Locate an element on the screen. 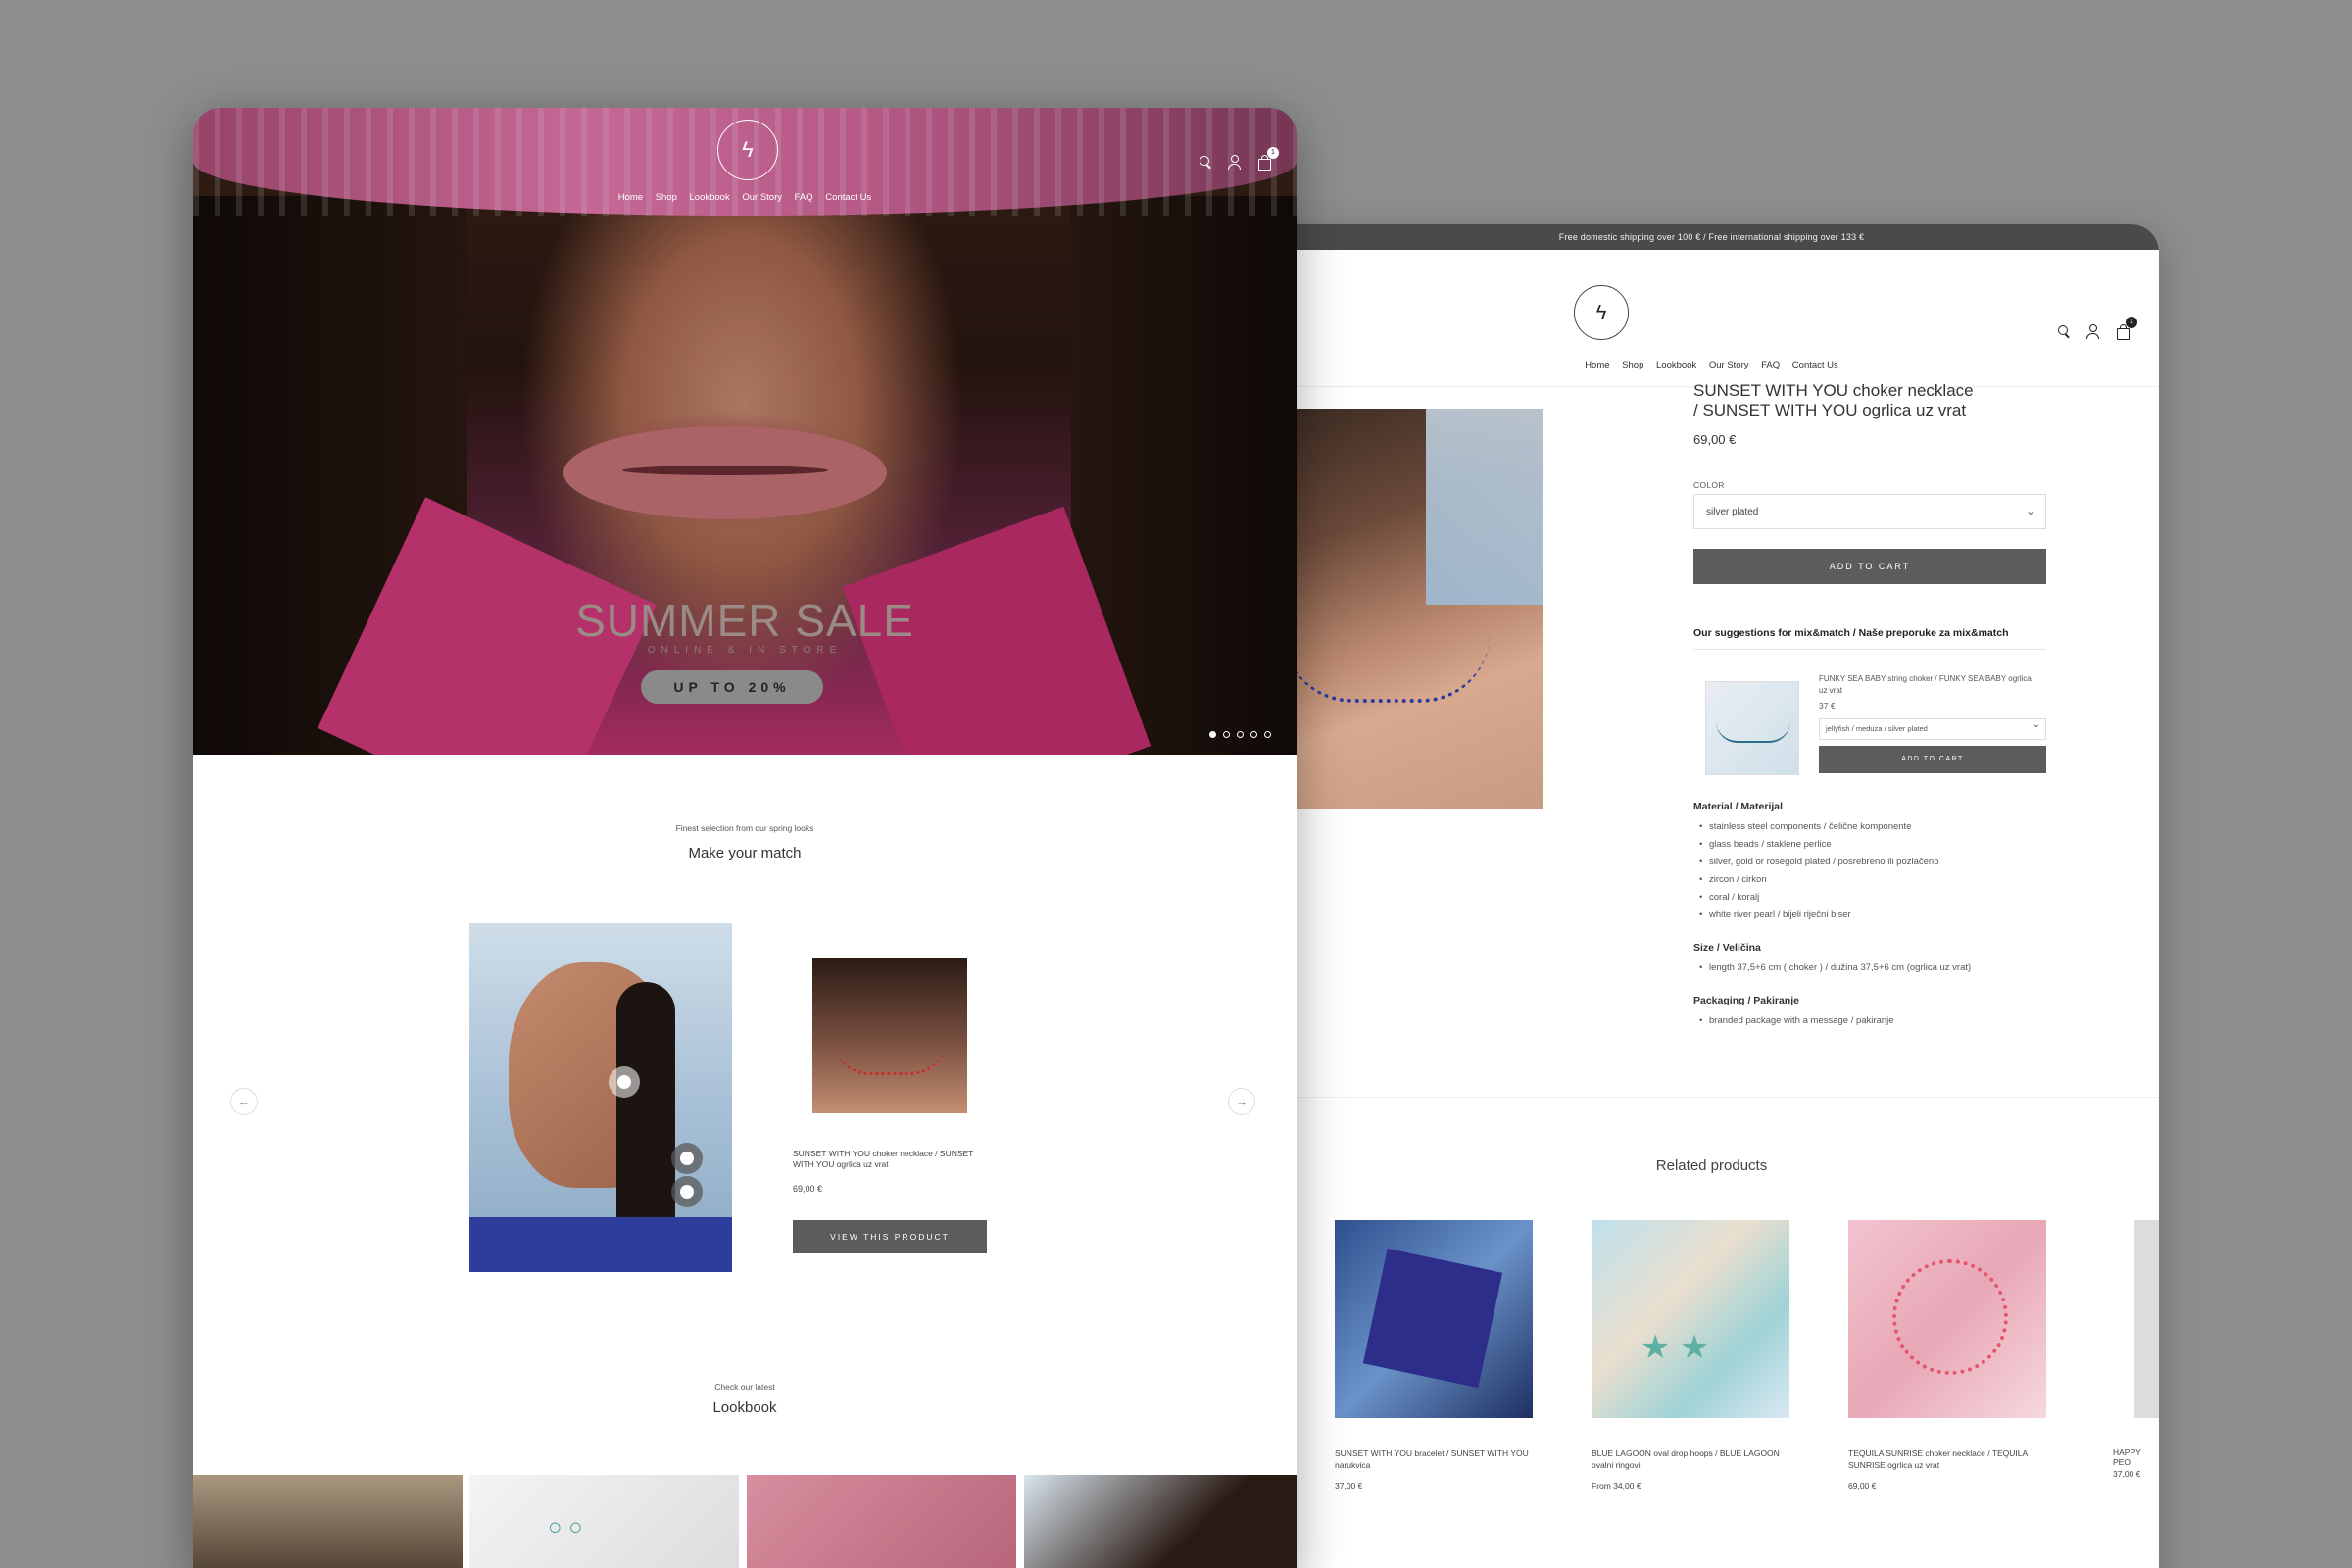  arrow-right-icon: → is located at coordinates (1242, 1101).